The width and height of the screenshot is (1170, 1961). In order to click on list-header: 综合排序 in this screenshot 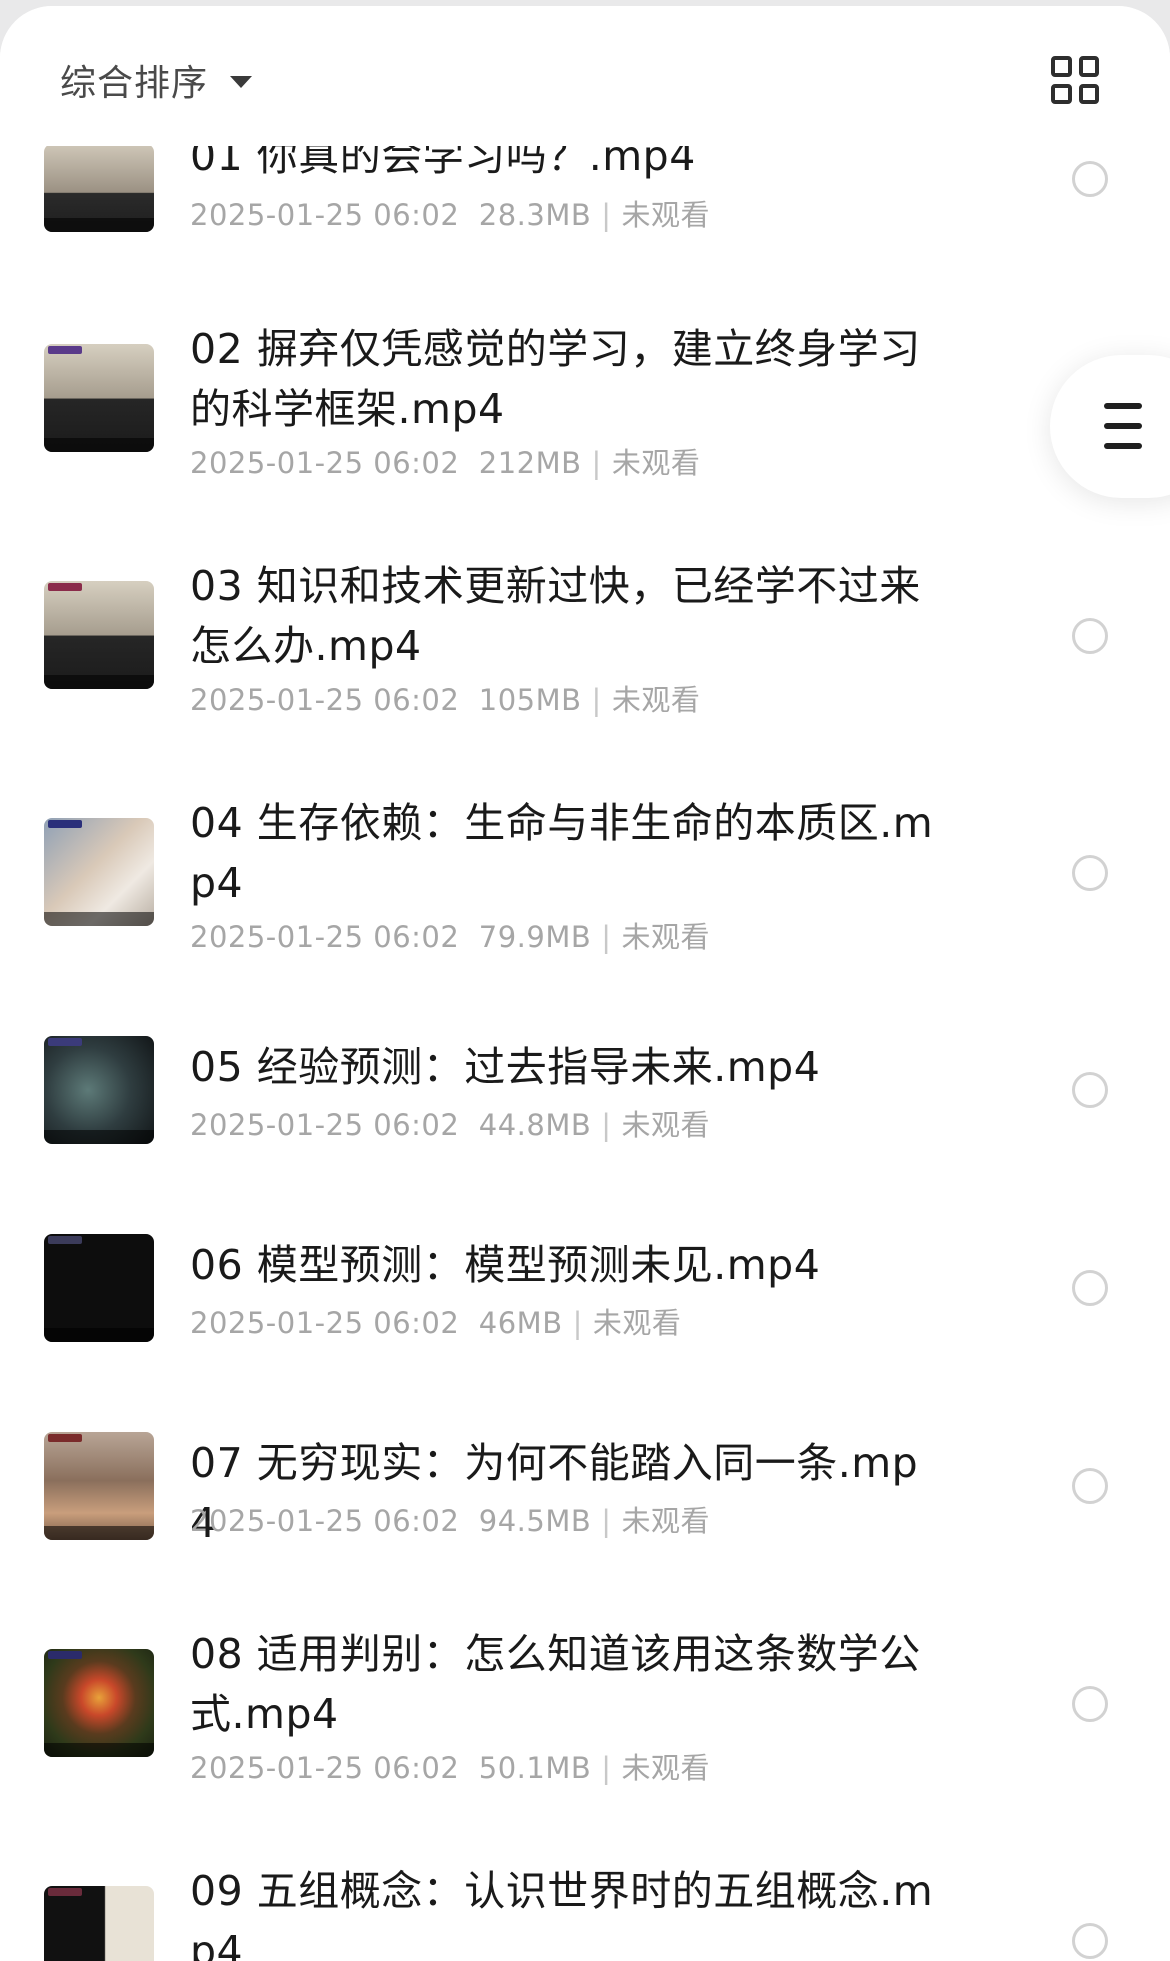, I will do `click(585, 76)`.